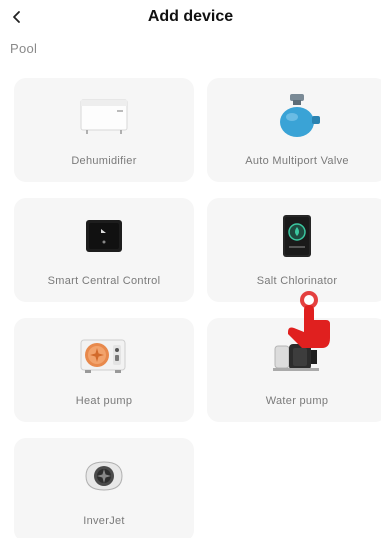  What do you see at coordinates (24, 48) in the screenshot?
I see `section-label: Pool` at bounding box center [24, 48].